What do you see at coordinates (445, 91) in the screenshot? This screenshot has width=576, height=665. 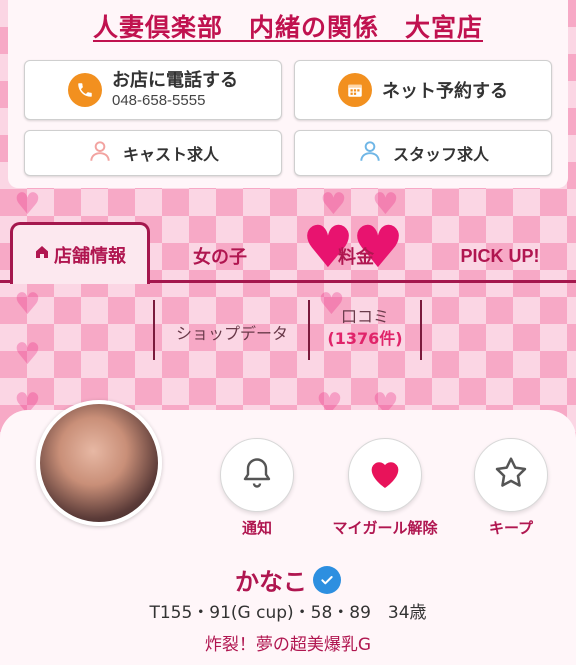 I see `web-reservation-label: ネット予約する` at bounding box center [445, 91].